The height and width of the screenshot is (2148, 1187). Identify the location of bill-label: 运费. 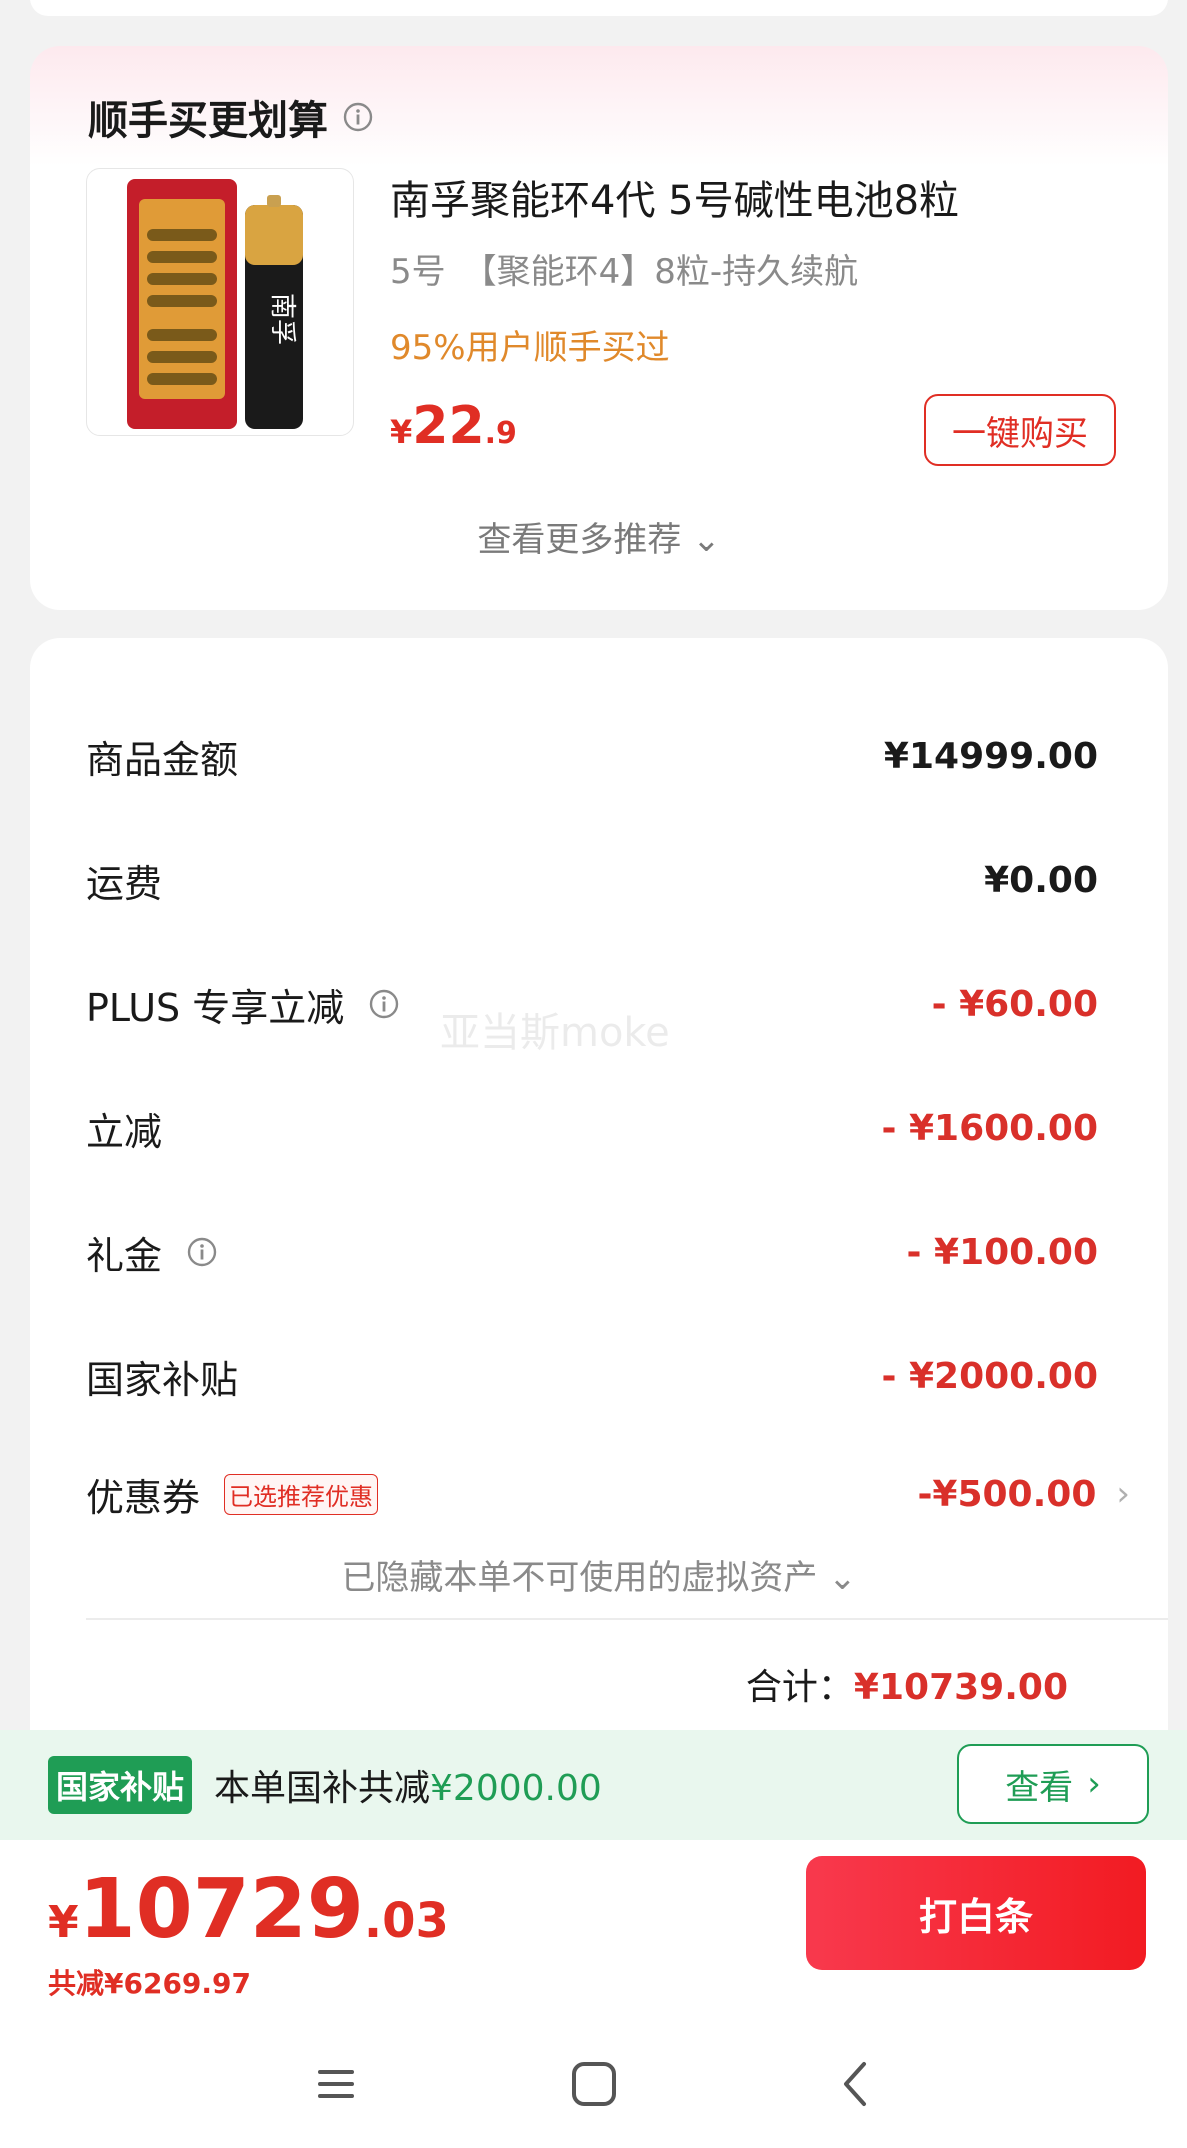
(124, 883).